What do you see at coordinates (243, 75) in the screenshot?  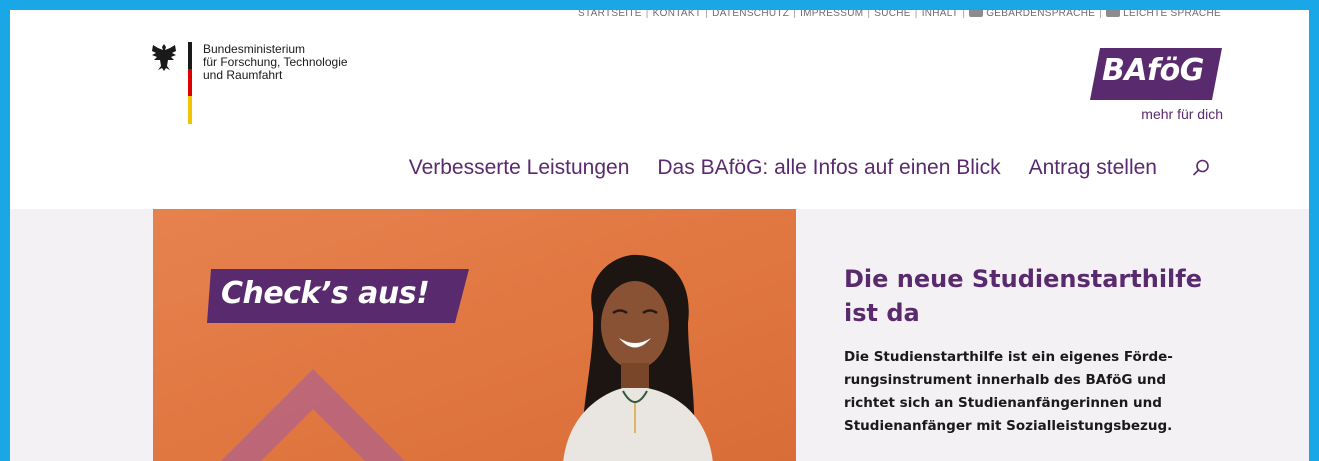 I see `ministry-line-3: und Raumfahrt` at bounding box center [243, 75].